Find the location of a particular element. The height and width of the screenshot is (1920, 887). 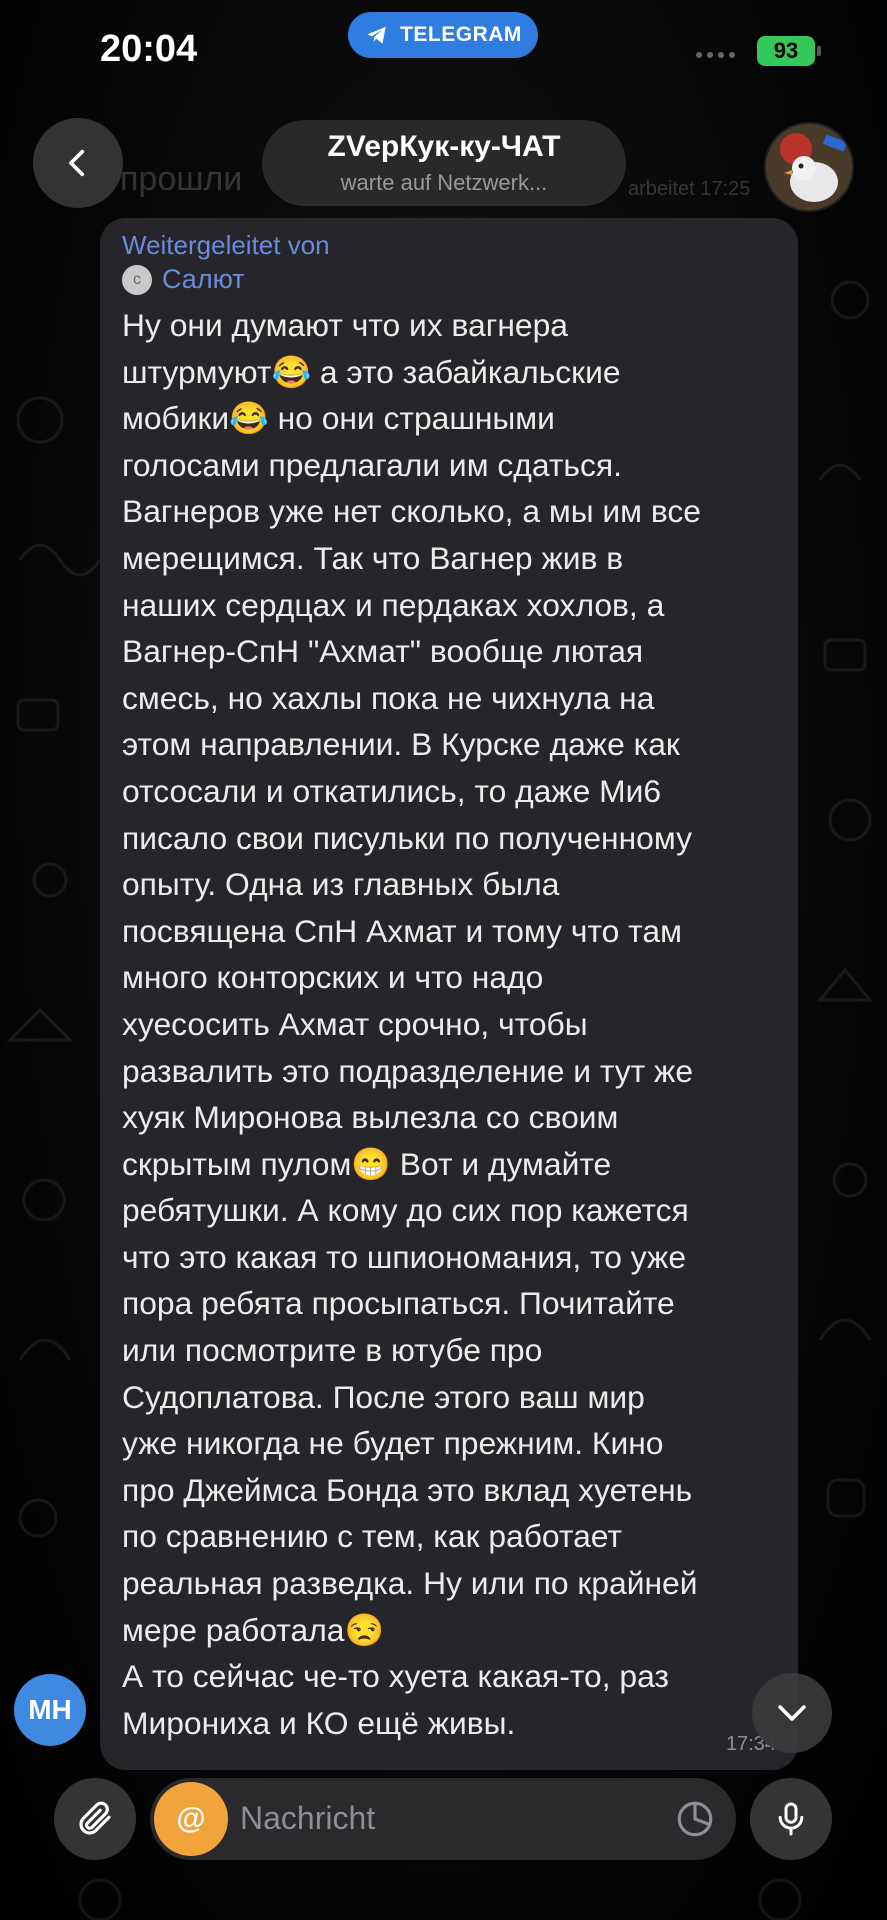

mention-button: @ is located at coordinates (191, 1819).